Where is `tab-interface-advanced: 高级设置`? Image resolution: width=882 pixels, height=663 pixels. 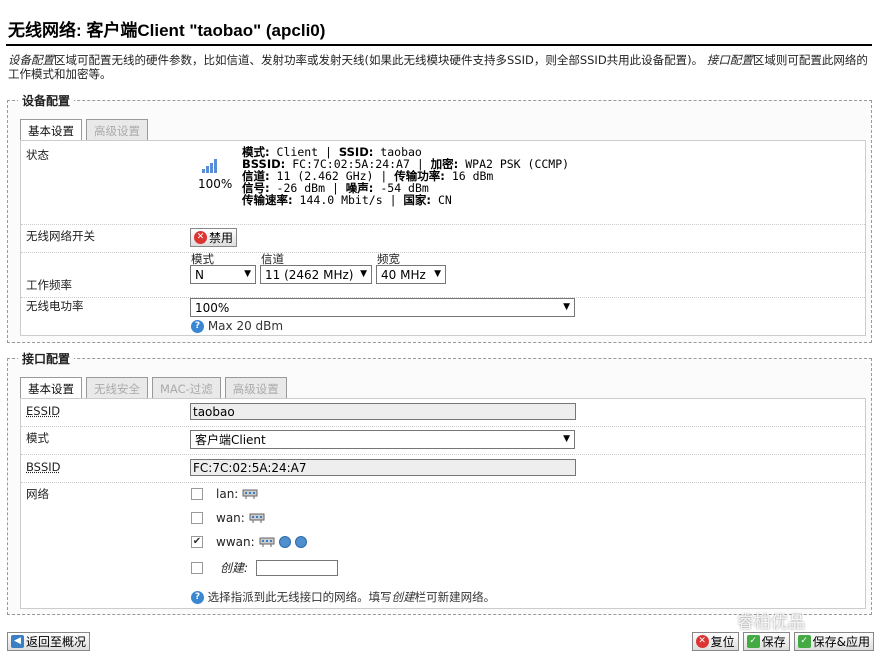 tab-interface-advanced: 高级设置 is located at coordinates (255, 387).